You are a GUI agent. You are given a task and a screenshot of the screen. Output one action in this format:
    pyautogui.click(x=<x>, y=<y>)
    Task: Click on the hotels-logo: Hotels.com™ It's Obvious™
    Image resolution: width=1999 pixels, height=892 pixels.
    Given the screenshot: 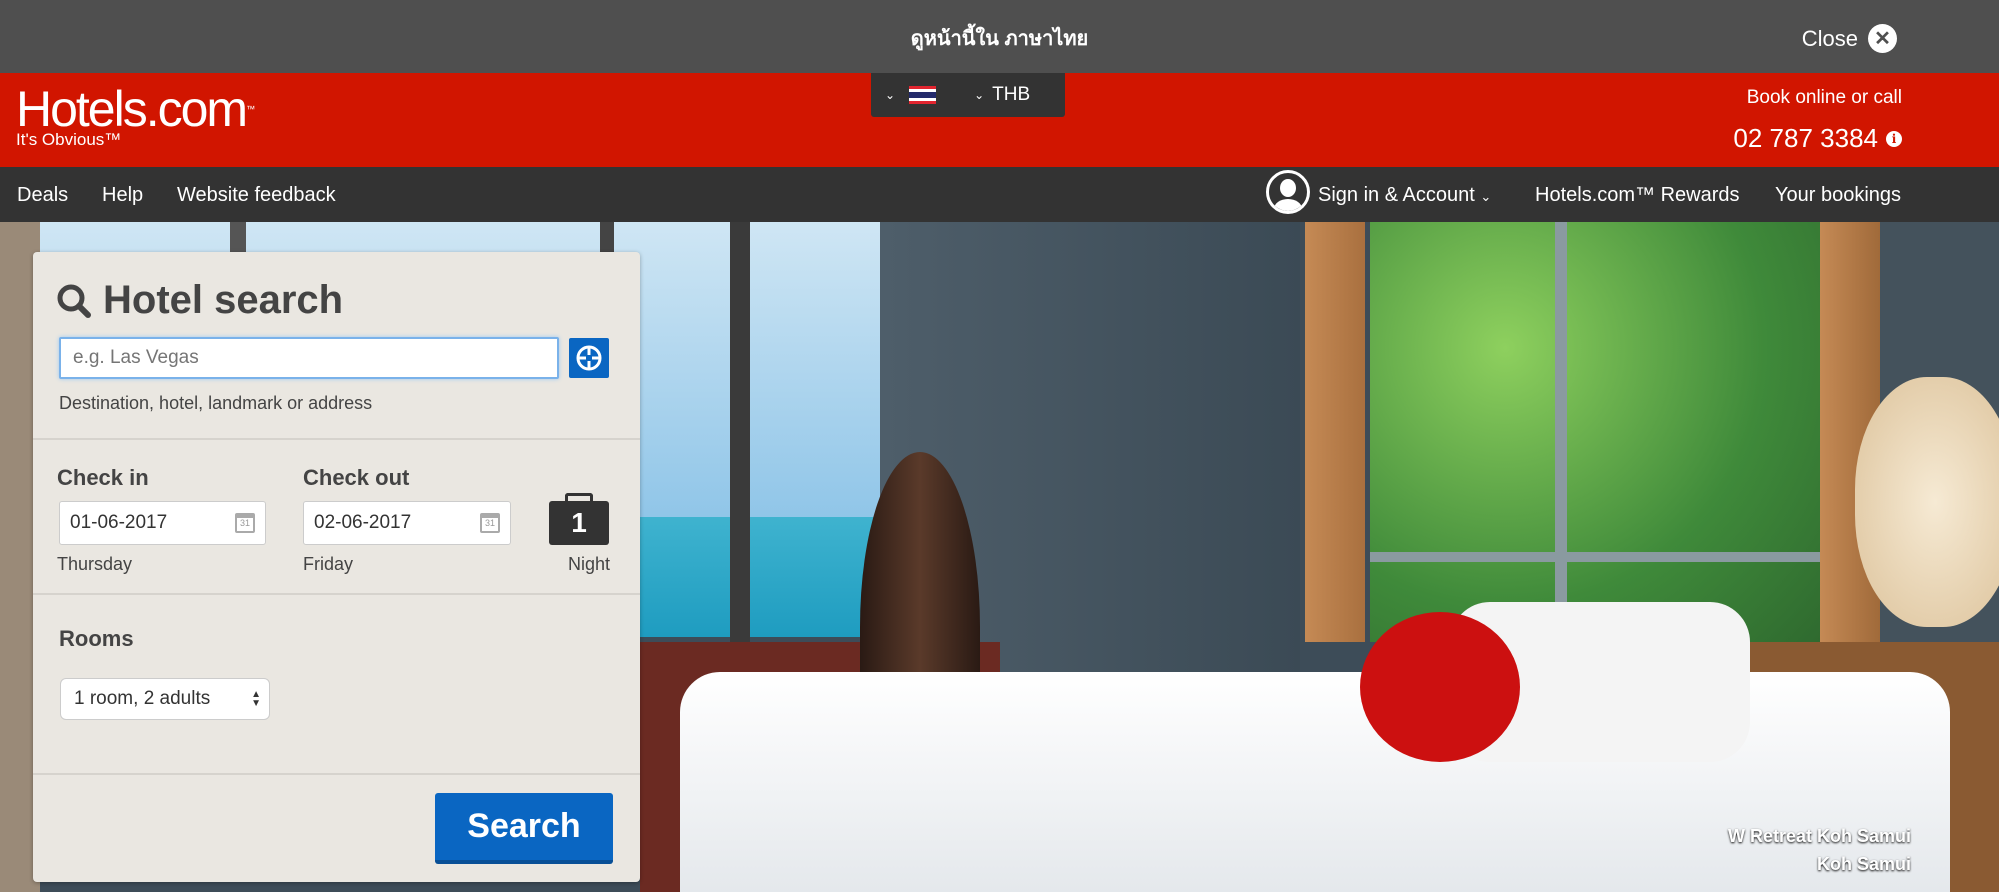 What is the action you would take?
    pyautogui.click(x=136, y=116)
    